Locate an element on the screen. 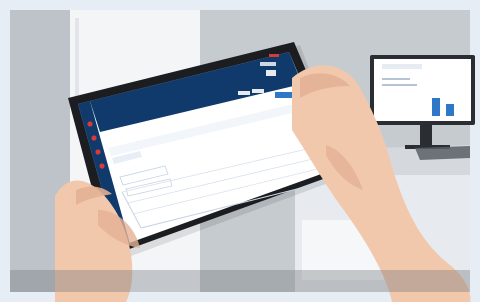  header-red-indicator is located at coordinates (274, 55).